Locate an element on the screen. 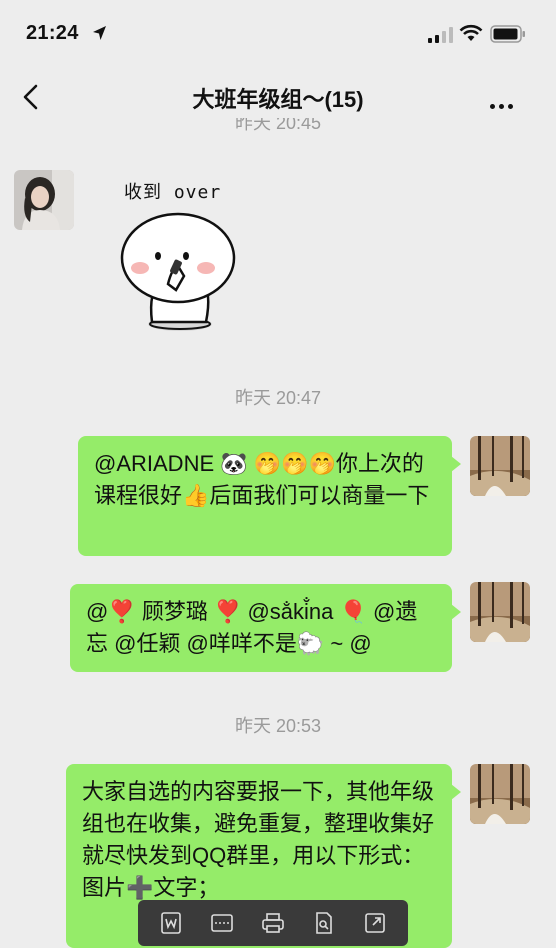 The width and height of the screenshot is (556, 948). chat-bubble: @ARIADNE 🐼 🤭🤭🤭你上次的课程很好👍后面我们可以商量一下 is located at coordinates (269, 496).